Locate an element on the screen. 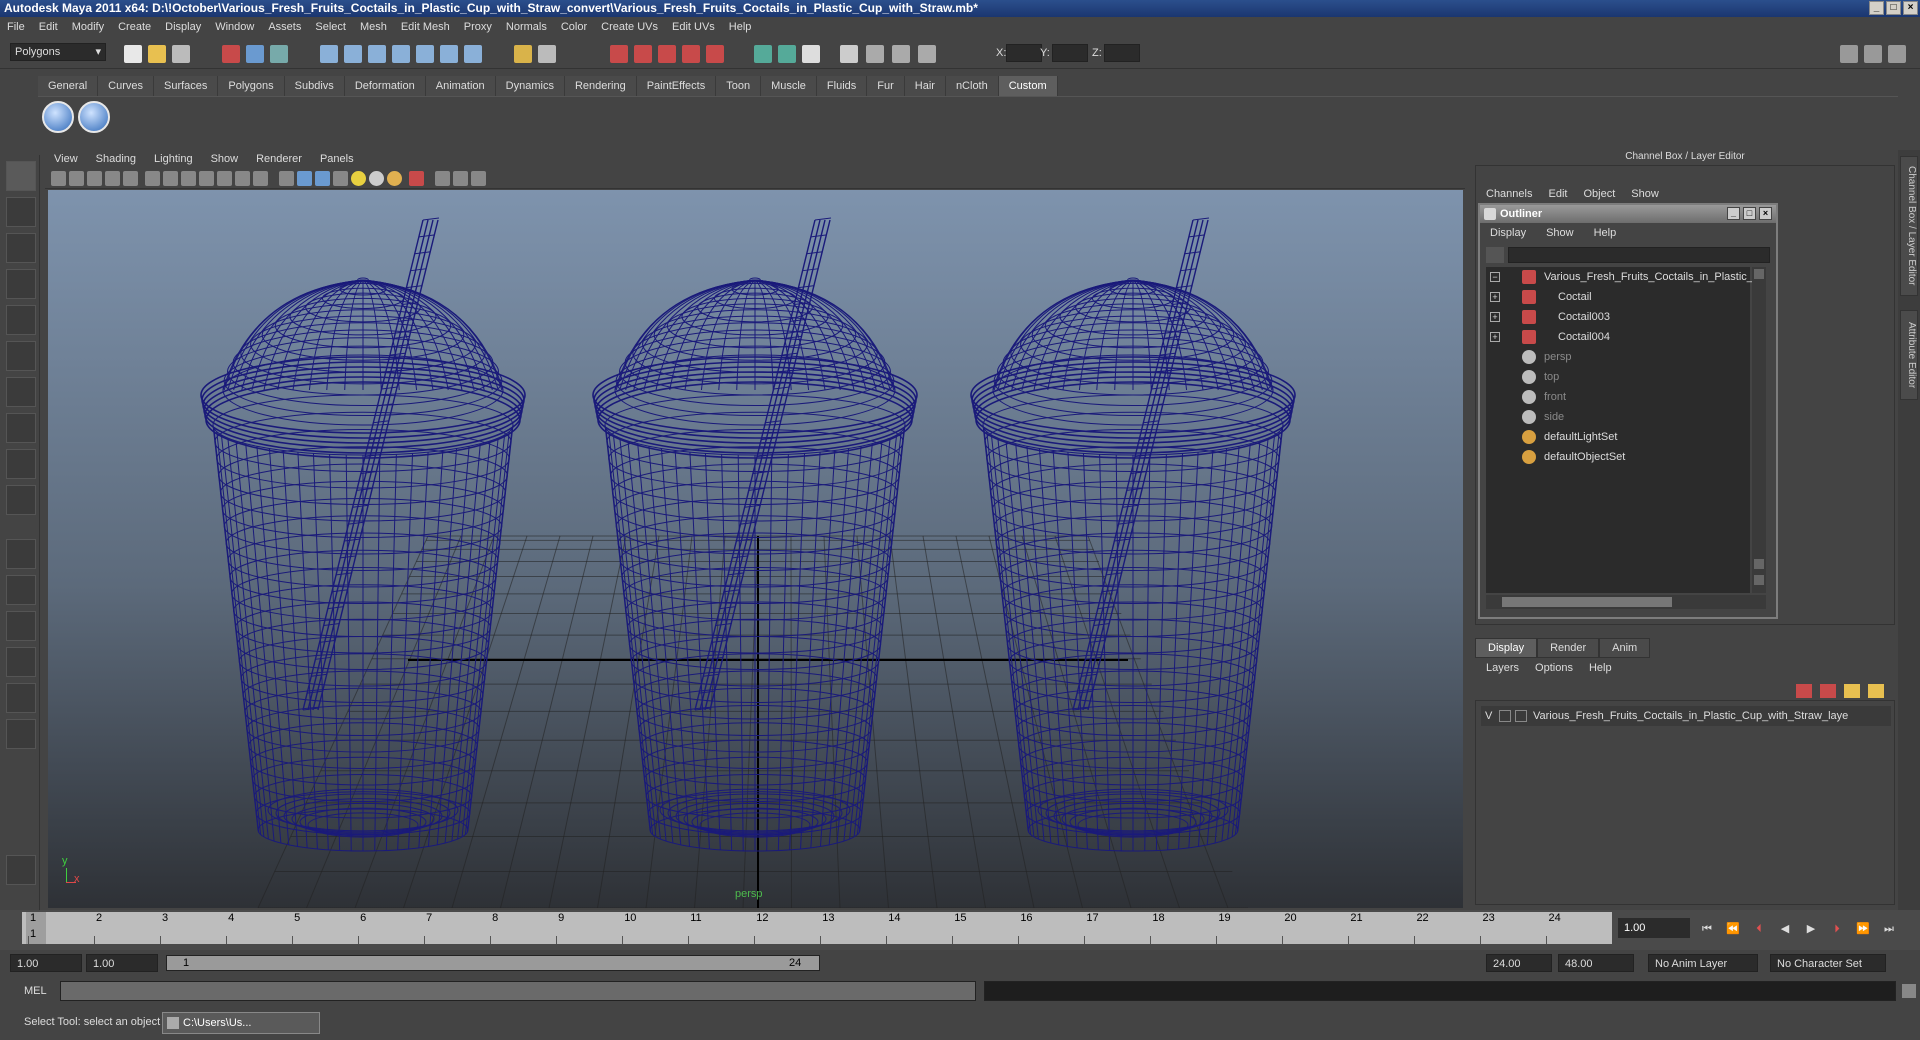 This screenshot has width=1920, height=1040. backface-icon is located at coordinates (478, 178).